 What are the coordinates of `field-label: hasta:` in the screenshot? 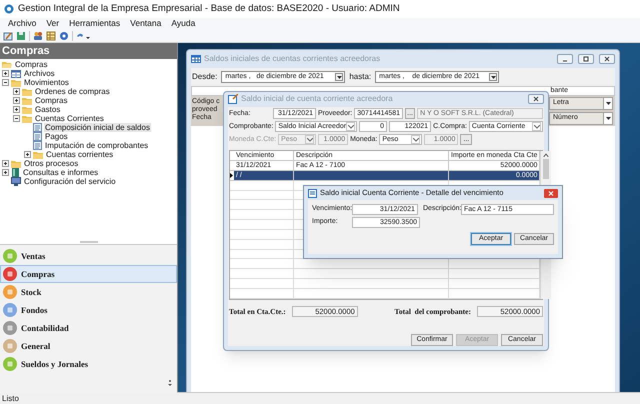 It's located at (360, 77).